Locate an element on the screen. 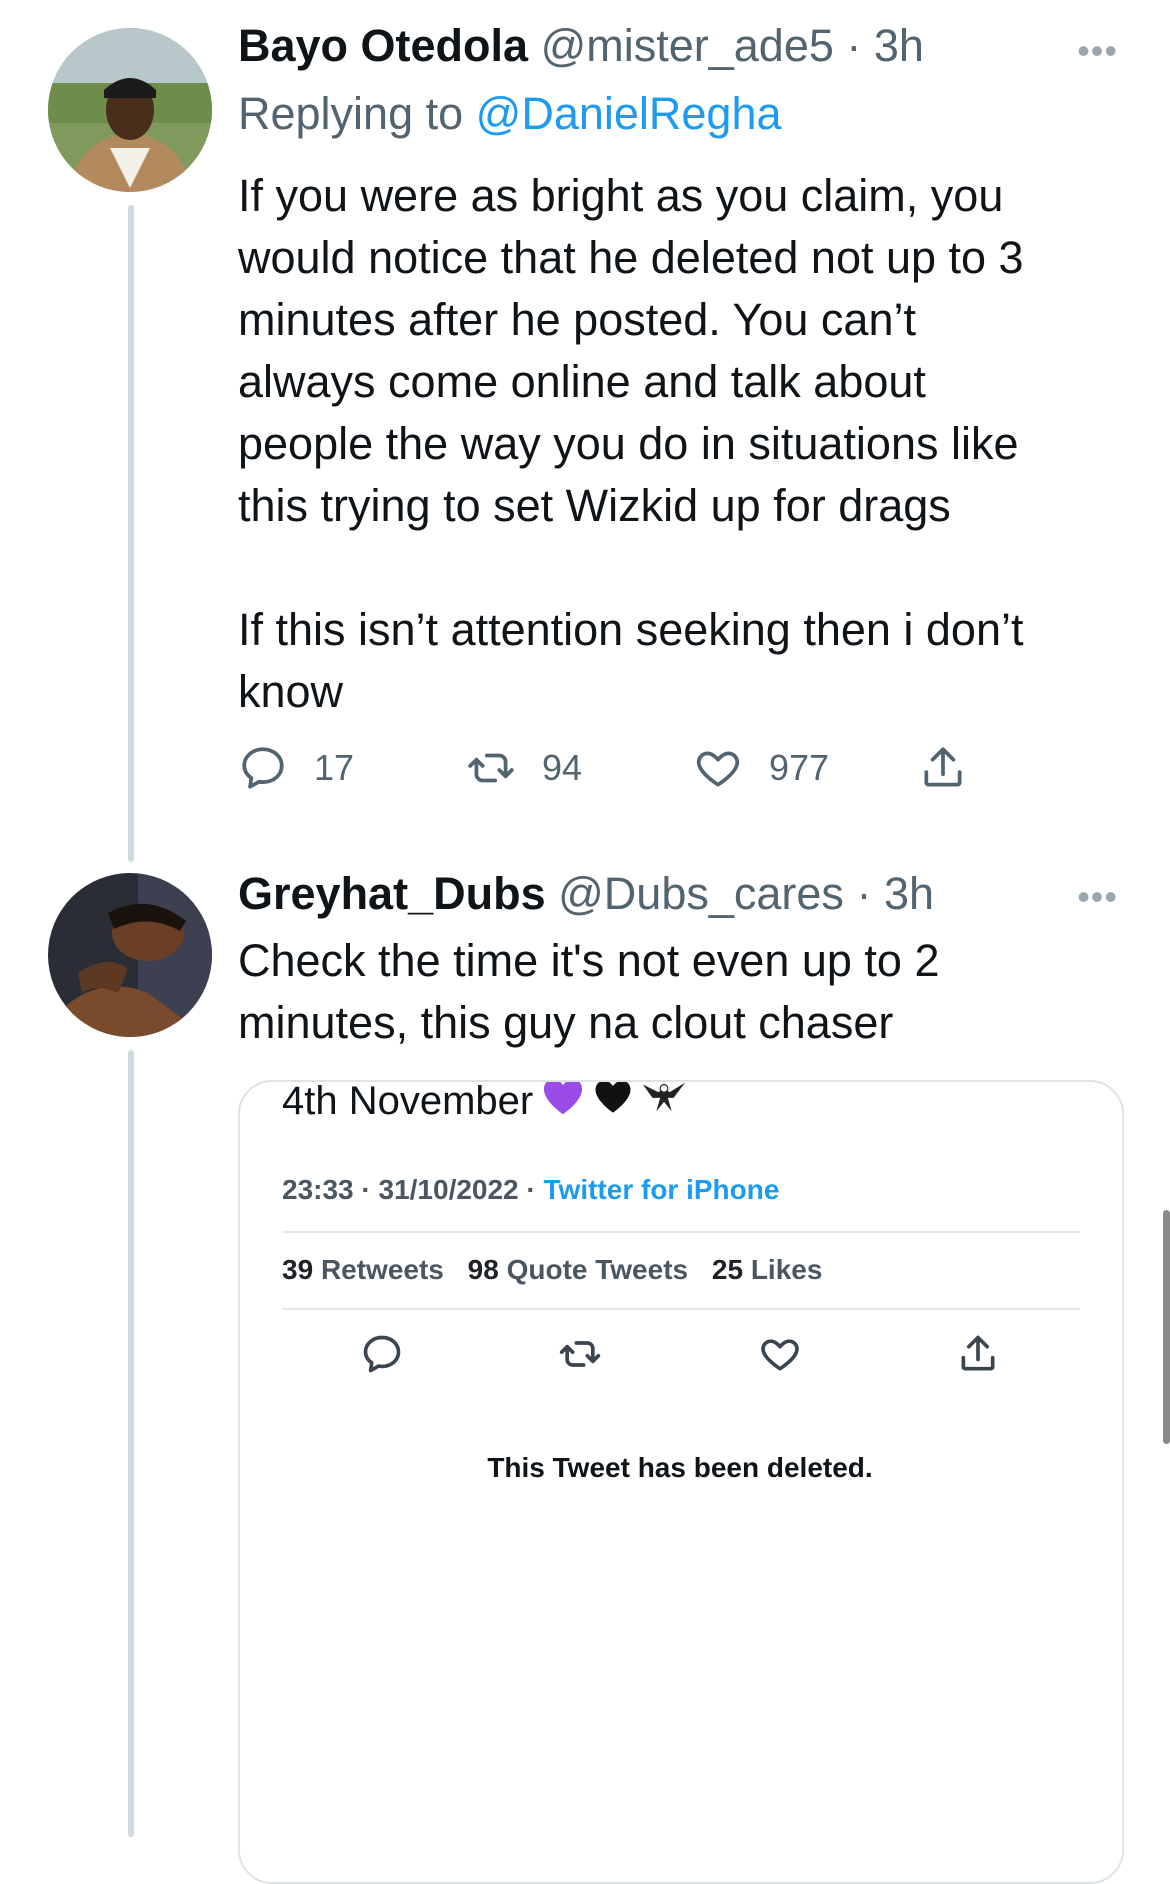 The image size is (1170, 1884). replying-prefix: Replying to is located at coordinates (357, 113).